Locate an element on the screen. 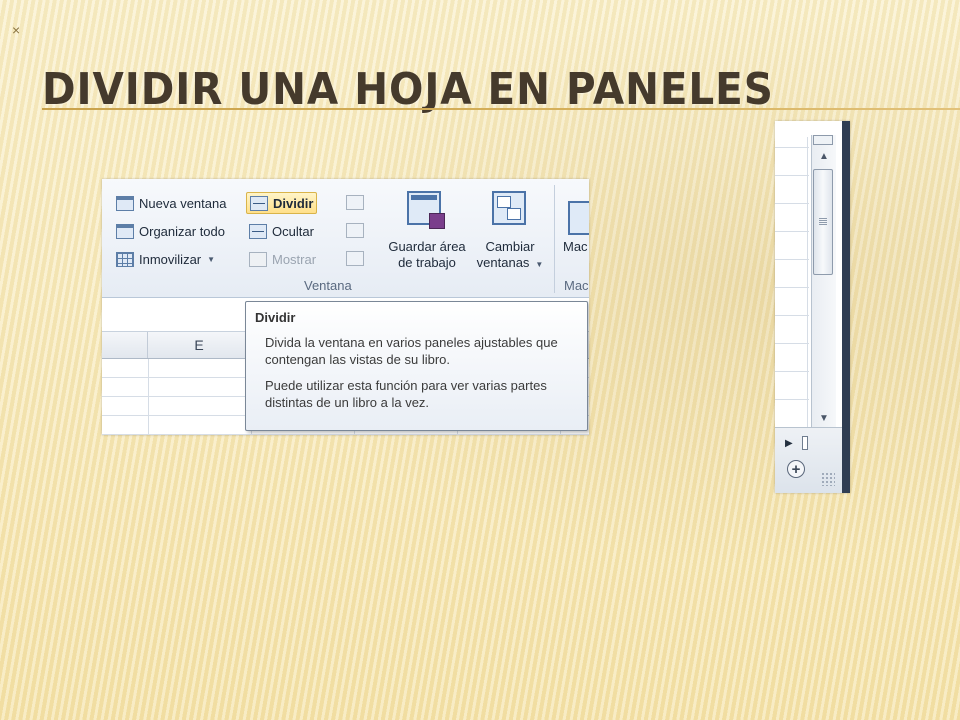 This screenshot has height=720, width=960. tab-scroll-right-icon: ▶ is located at coordinates (789, 443).